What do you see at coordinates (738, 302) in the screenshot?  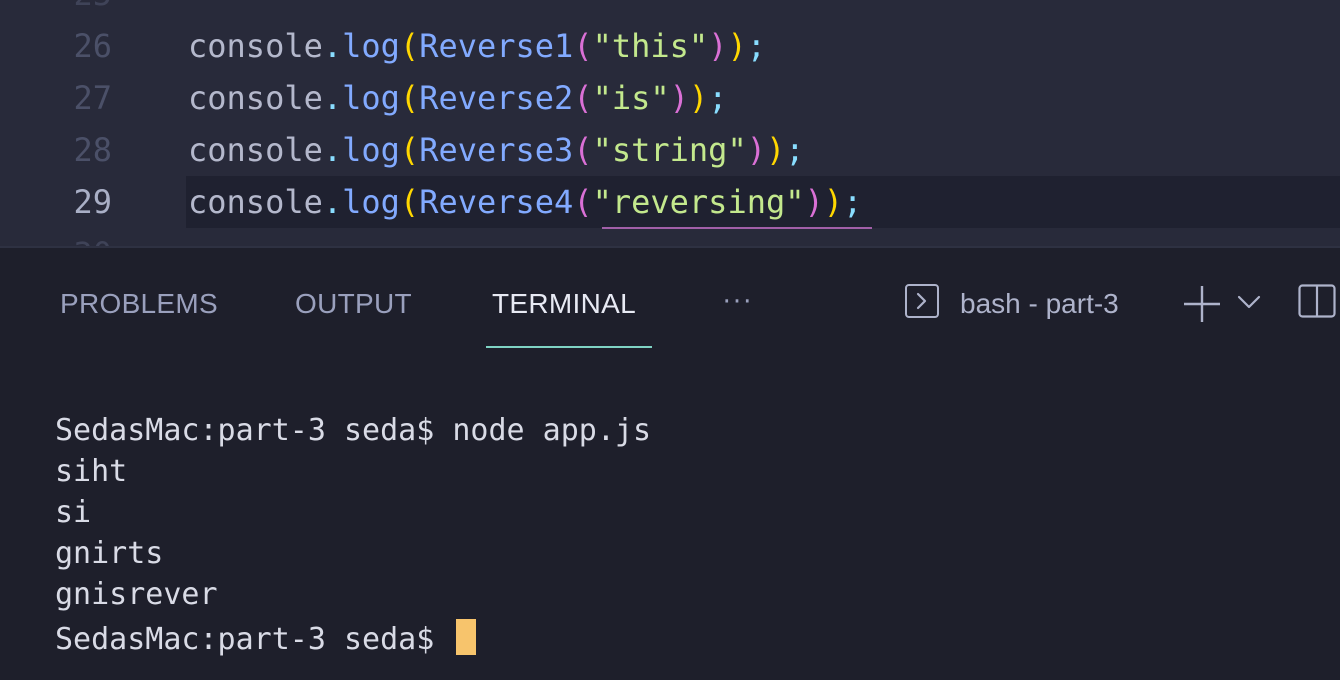 I see `more-actions-icon: ···` at bounding box center [738, 302].